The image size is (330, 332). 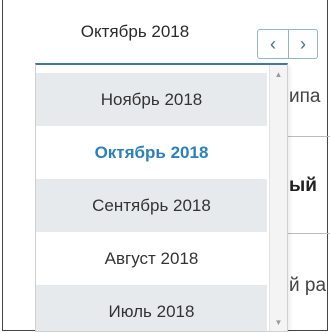 I want to click on scroll-down-icon: ▼, so click(x=278, y=322).